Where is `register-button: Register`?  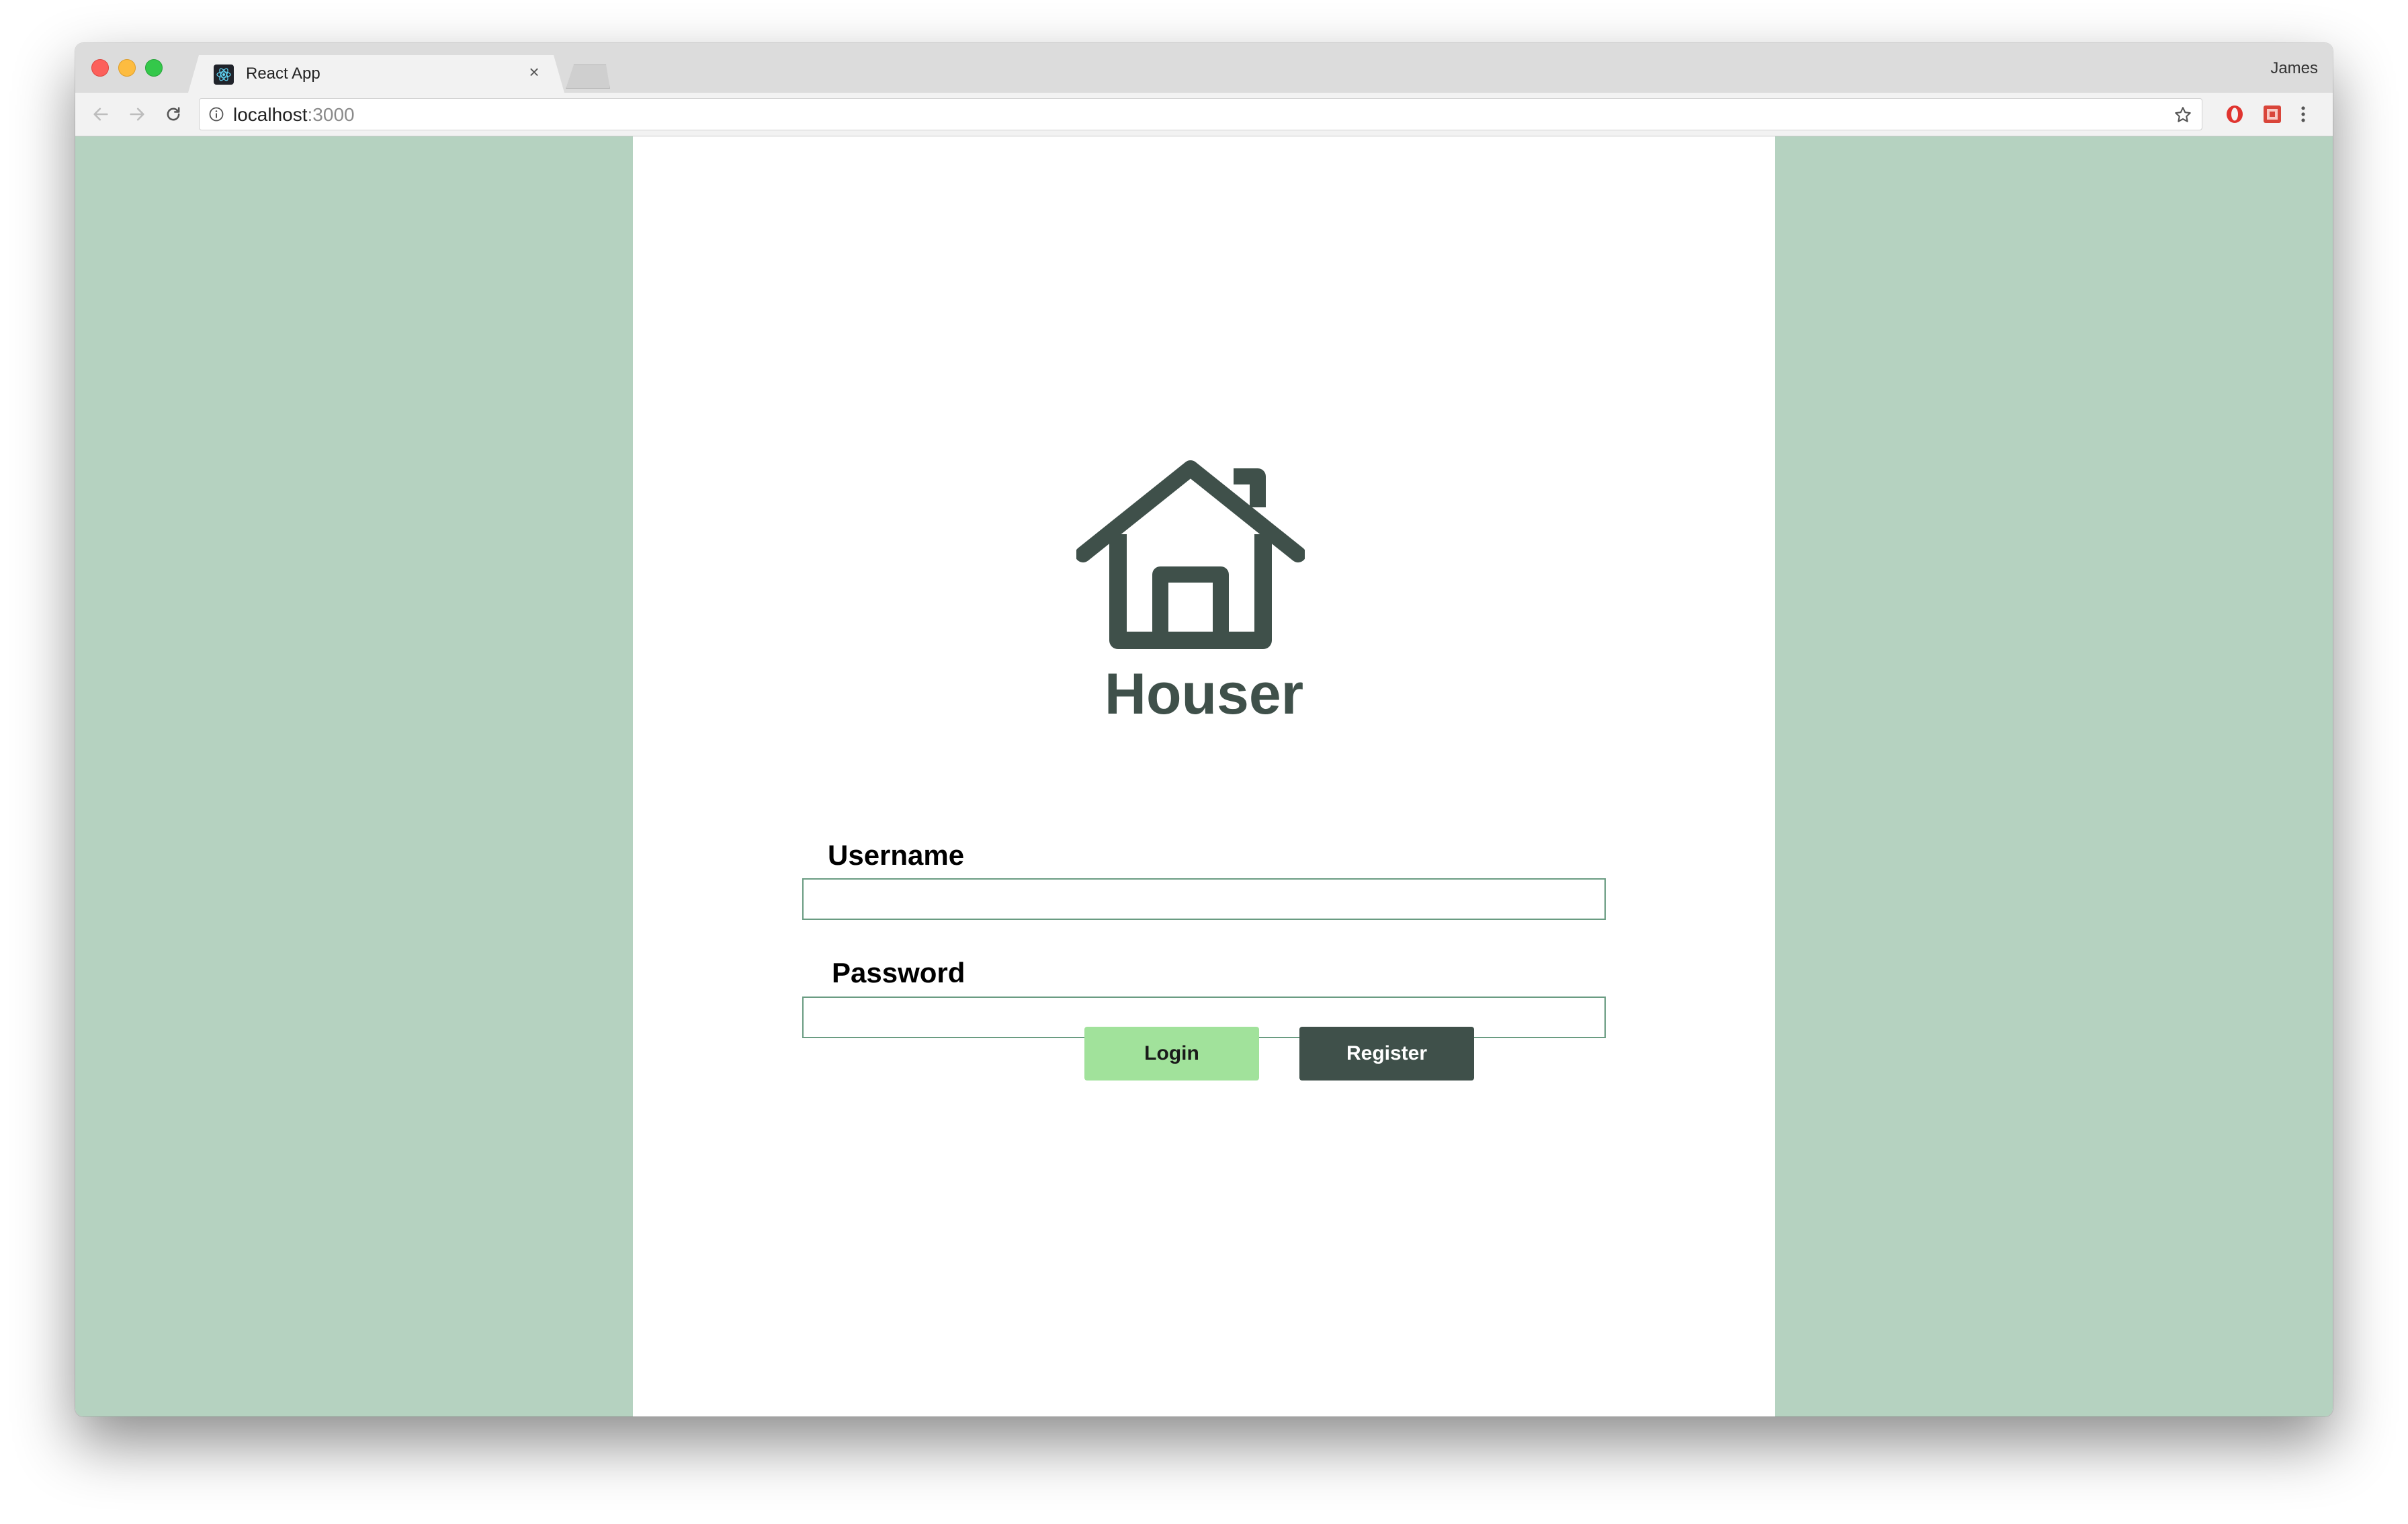 register-button: Register is located at coordinates (1386, 1054).